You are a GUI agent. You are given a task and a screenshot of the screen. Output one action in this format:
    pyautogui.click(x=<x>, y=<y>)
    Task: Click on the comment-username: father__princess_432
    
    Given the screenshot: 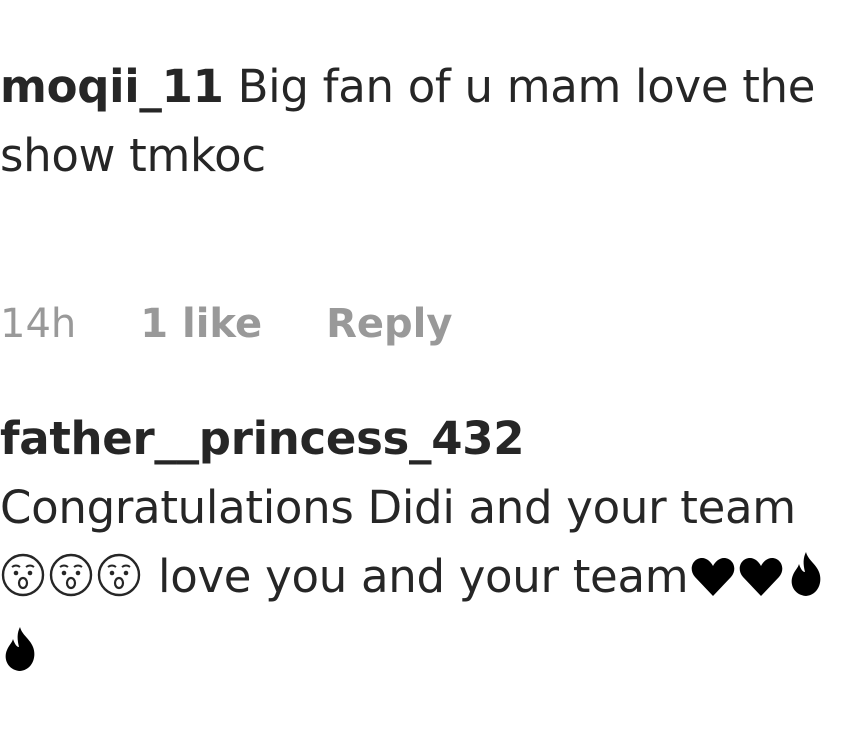 What is the action you would take?
    pyautogui.click(x=262, y=438)
    